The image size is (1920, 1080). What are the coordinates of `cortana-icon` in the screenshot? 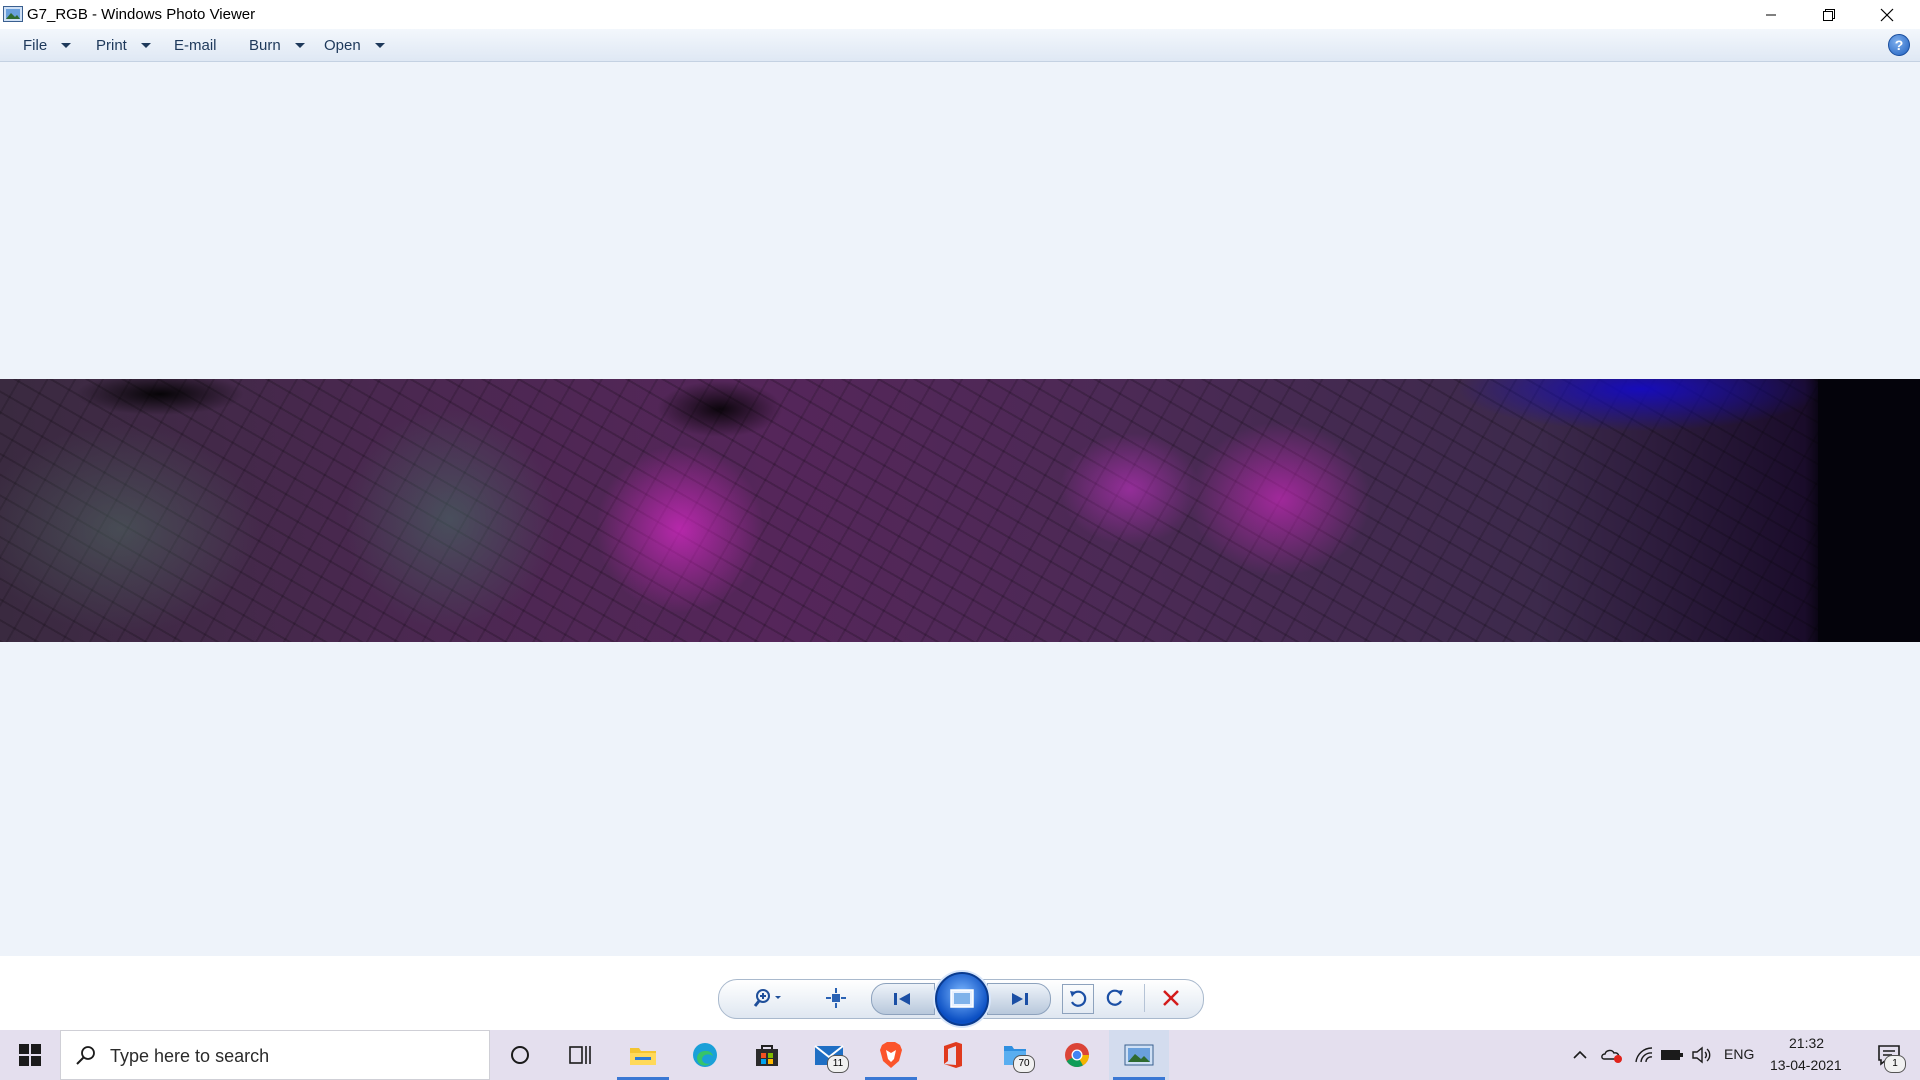 It's located at (520, 1055).